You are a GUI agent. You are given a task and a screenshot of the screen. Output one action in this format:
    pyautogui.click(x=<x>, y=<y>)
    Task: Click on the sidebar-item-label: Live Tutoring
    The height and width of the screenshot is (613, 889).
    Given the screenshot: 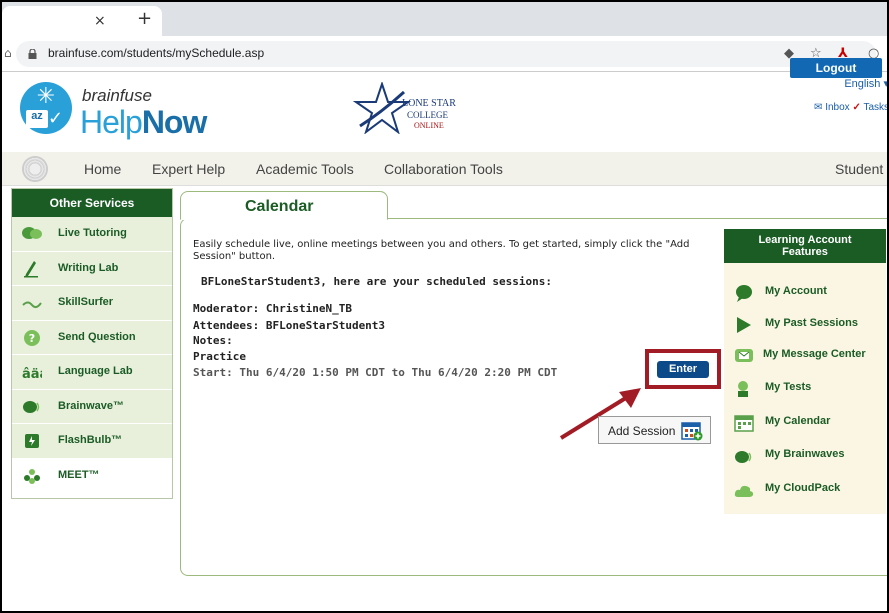 What is the action you would take?
    pyautogui.click(x=92, y=233)
    